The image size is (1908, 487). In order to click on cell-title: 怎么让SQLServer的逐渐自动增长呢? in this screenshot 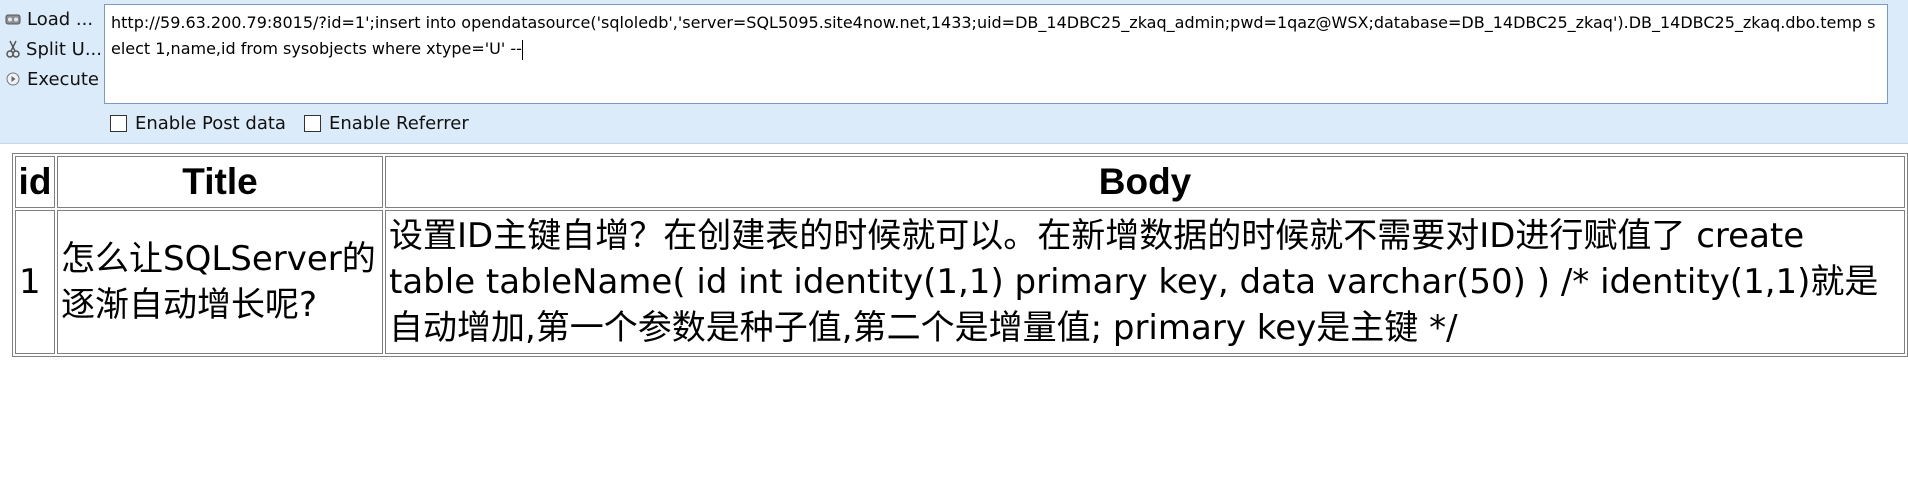, I will do `click(220, 282)`.